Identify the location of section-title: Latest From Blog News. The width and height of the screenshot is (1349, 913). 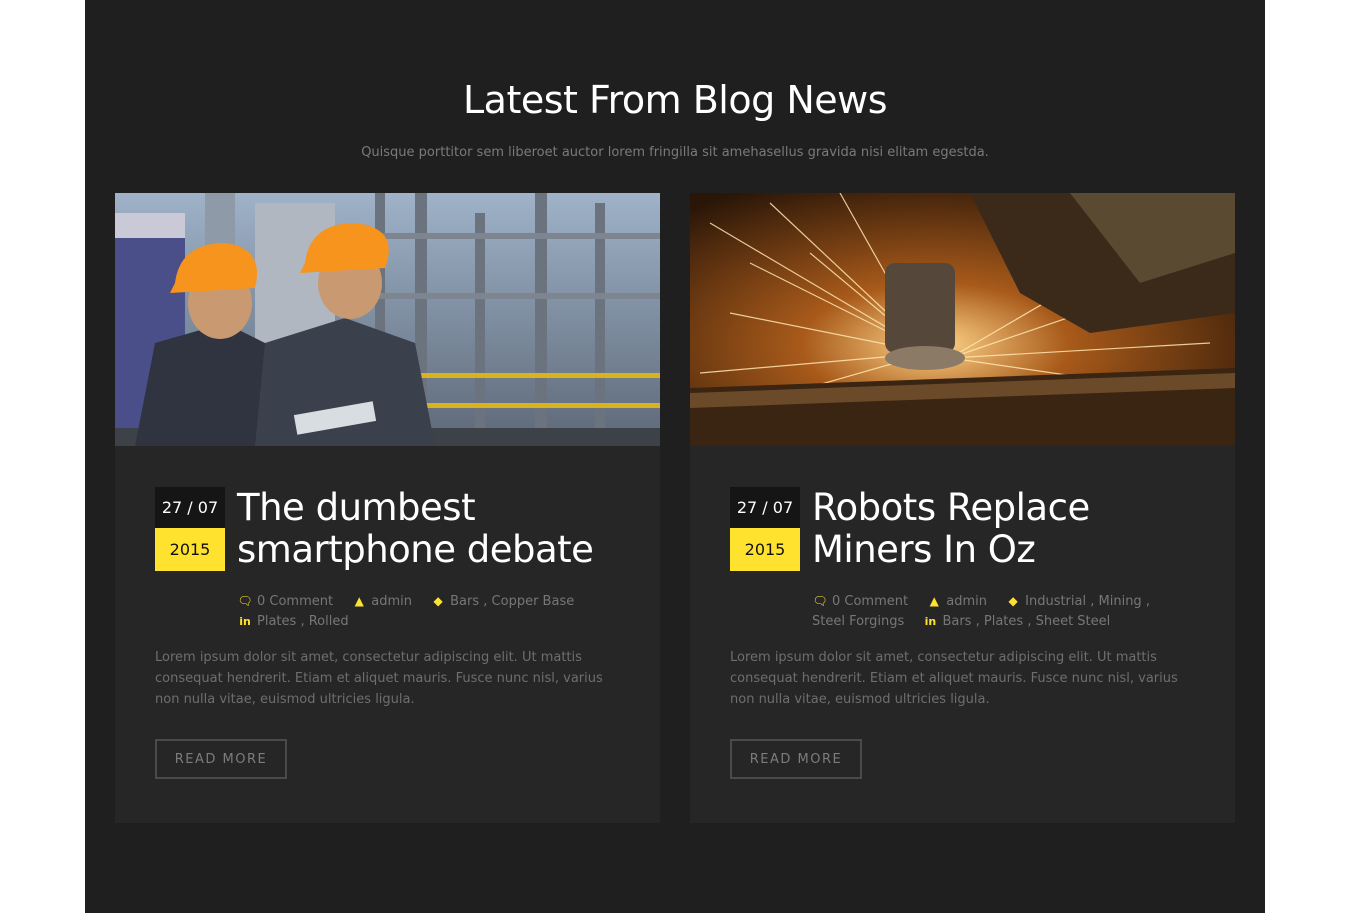
(675, 100).